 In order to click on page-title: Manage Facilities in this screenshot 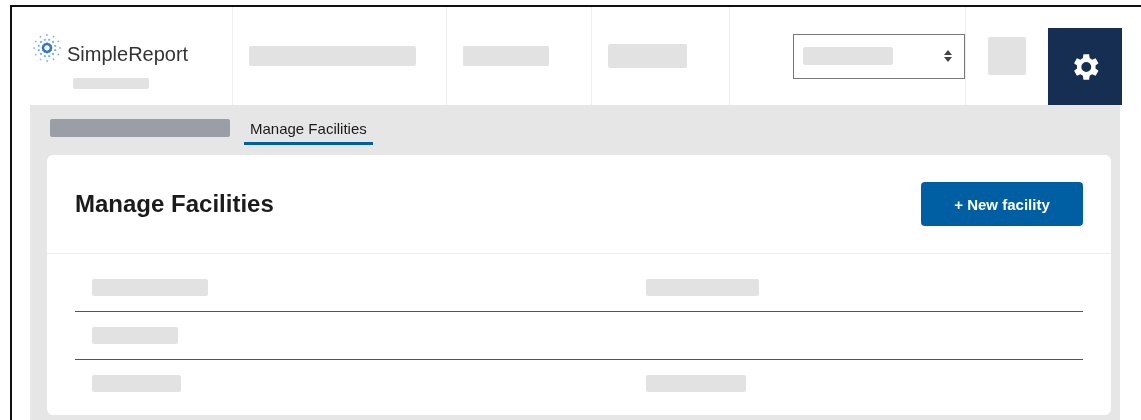, I will do `click(174, 204)`.